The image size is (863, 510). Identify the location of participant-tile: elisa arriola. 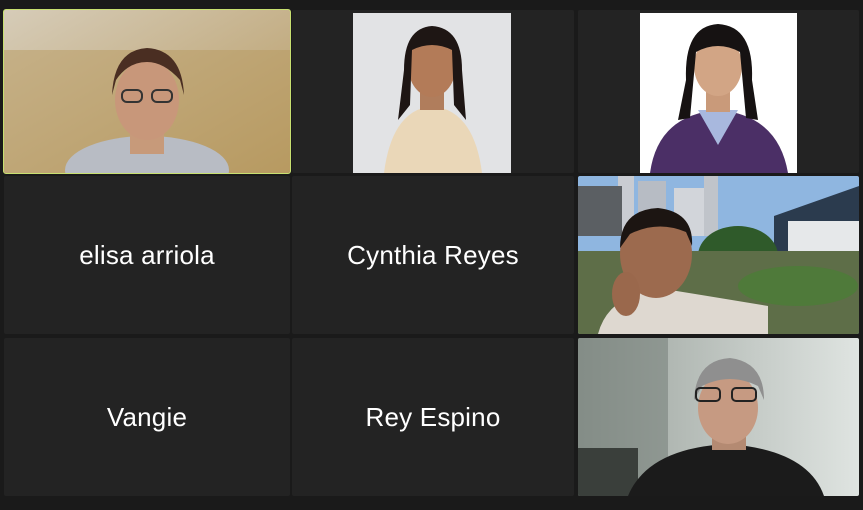
(147, 255).